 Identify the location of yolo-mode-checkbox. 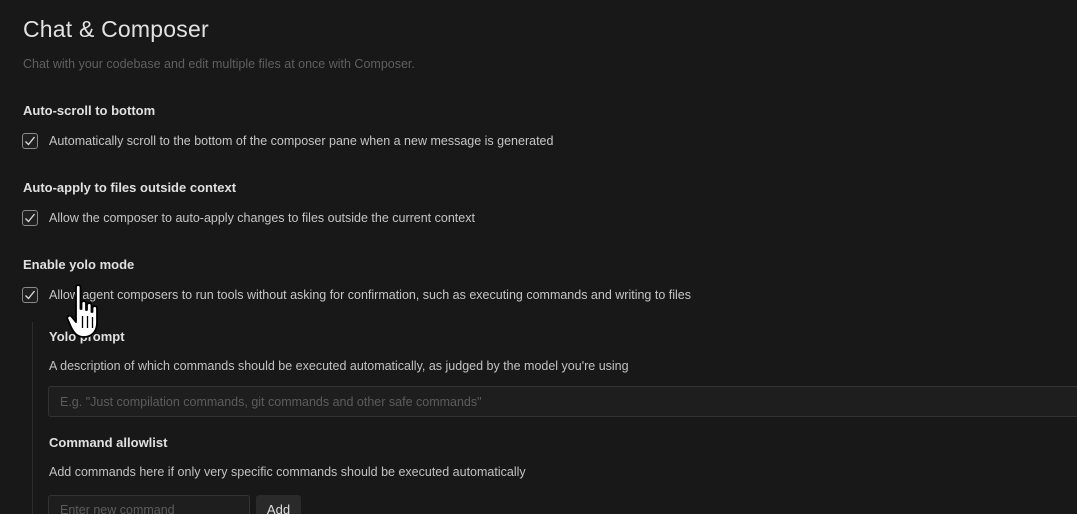
(30, 295).